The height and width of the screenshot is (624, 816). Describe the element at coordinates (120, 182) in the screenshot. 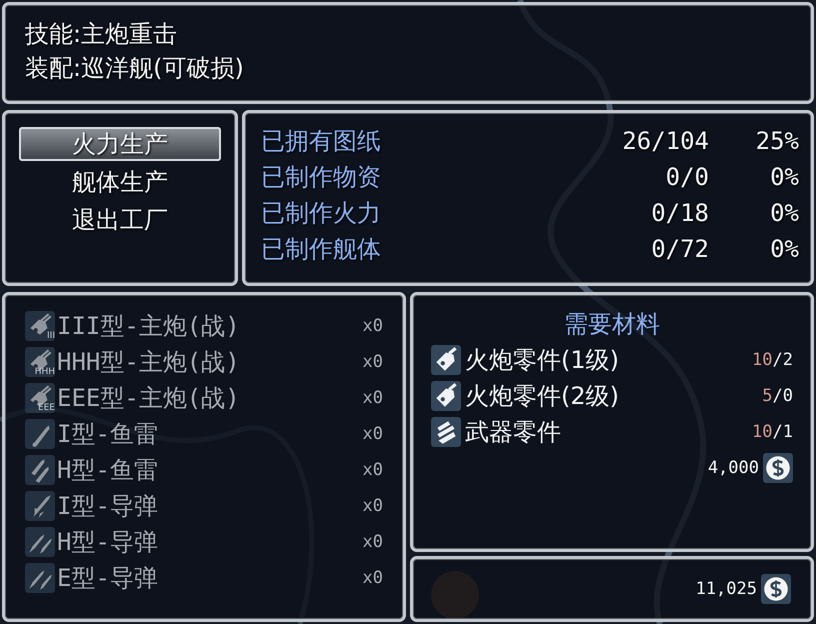

I see `menu-item: 舰体生产` at that location.